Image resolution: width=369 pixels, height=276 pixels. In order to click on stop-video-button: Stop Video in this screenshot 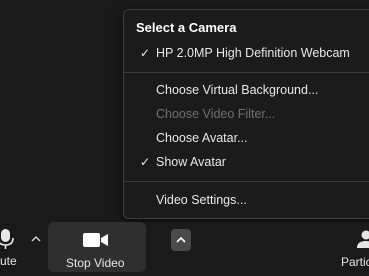, I will do `click(119, 247)`.